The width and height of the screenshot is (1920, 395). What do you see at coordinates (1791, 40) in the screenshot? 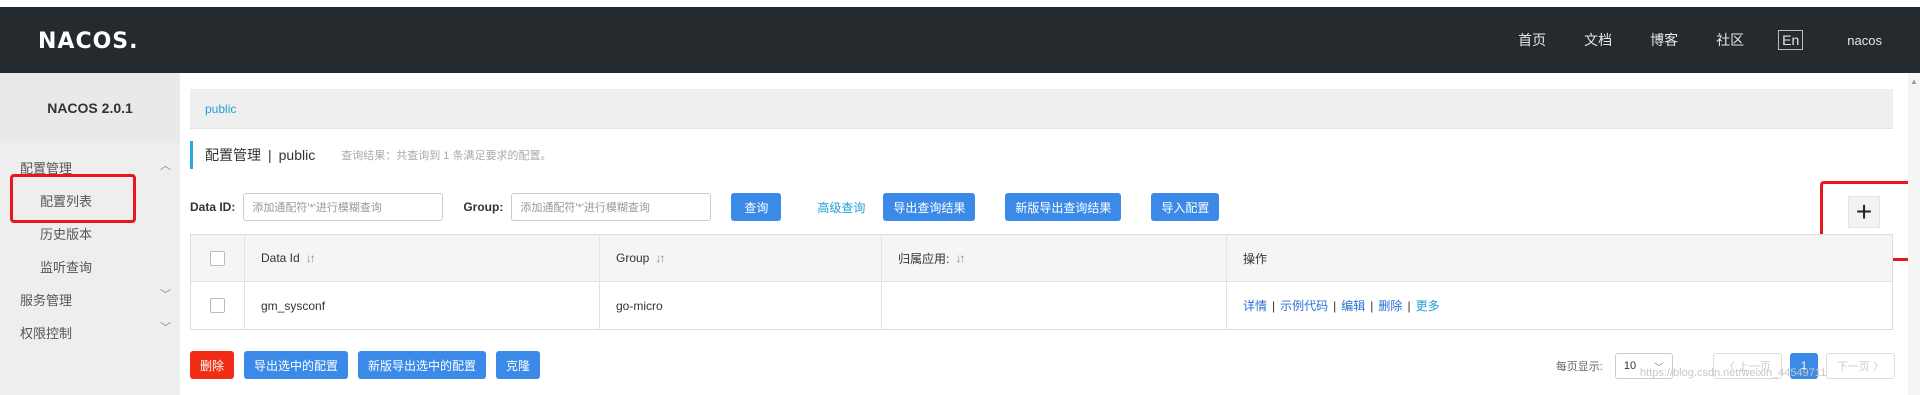
I see `language-switch: En` at bounding box center [1791, 40].